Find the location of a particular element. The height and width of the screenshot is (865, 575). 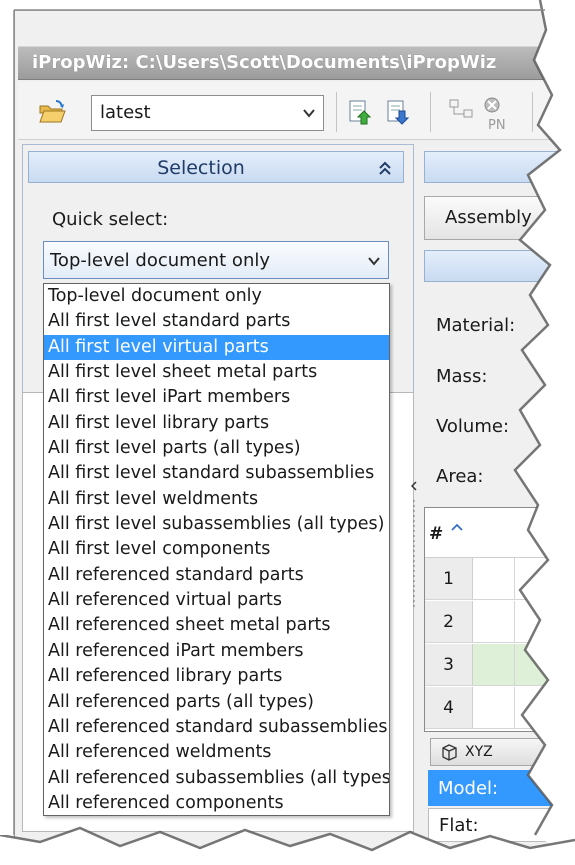

quick-select-option: All referenced iPart members is located at coordinates (216, 651).